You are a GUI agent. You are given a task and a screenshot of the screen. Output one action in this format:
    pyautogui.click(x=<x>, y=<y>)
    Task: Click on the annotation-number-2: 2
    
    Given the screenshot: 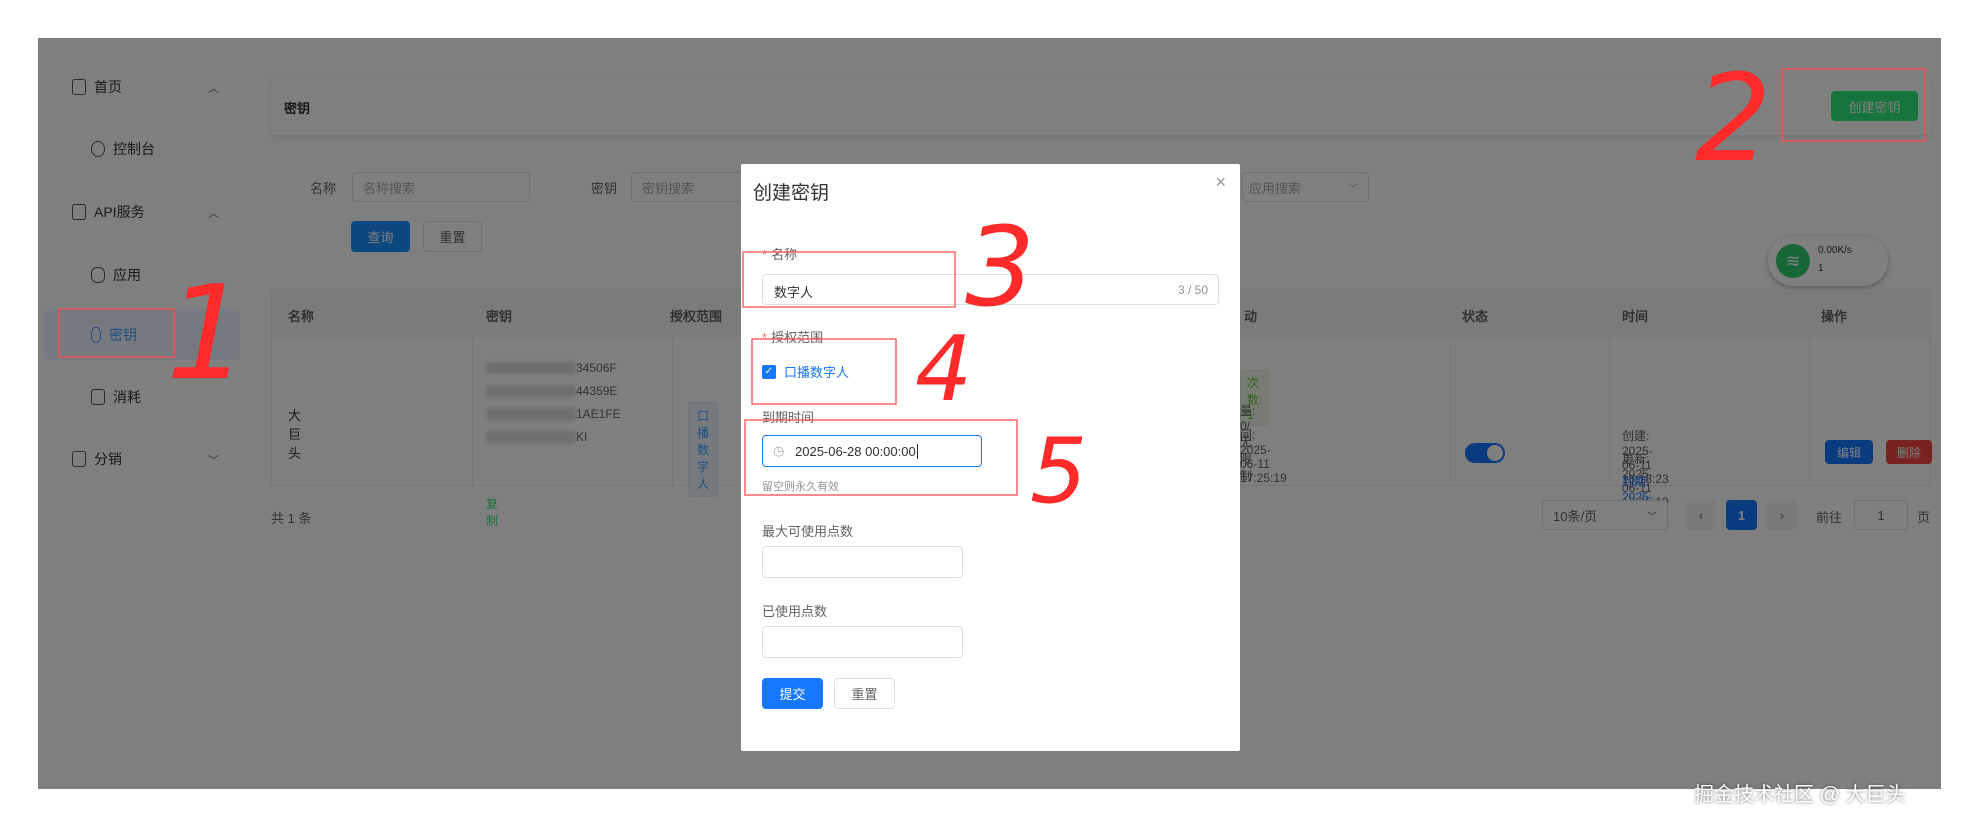 What is the action you would take?
    pyautogui.click(x=1733, y=119)
    